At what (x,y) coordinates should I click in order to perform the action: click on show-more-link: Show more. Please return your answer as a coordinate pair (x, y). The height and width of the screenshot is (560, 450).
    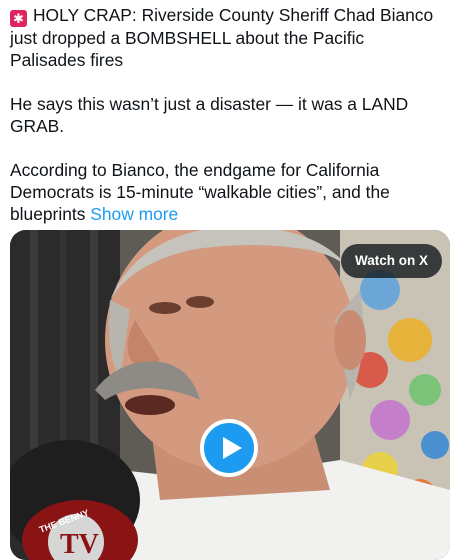
    Looking at the image, I should click on (134, 214).